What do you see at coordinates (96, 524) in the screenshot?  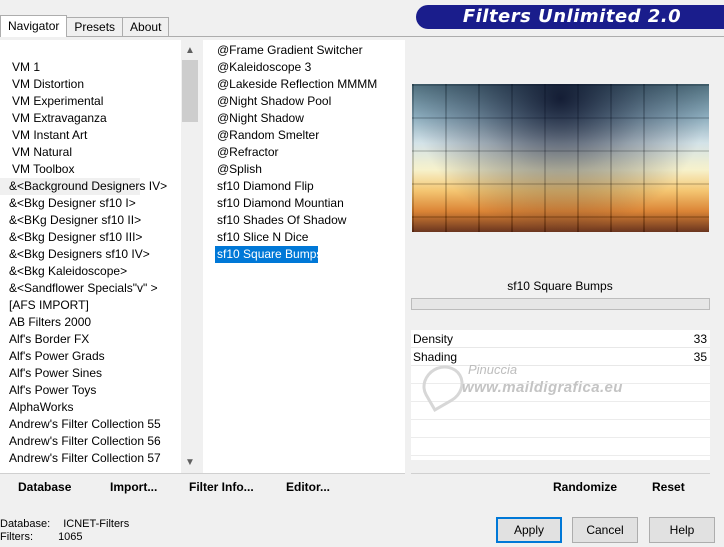 I see `database-value: ICNET-Filters` at bounding box center [96, 524].